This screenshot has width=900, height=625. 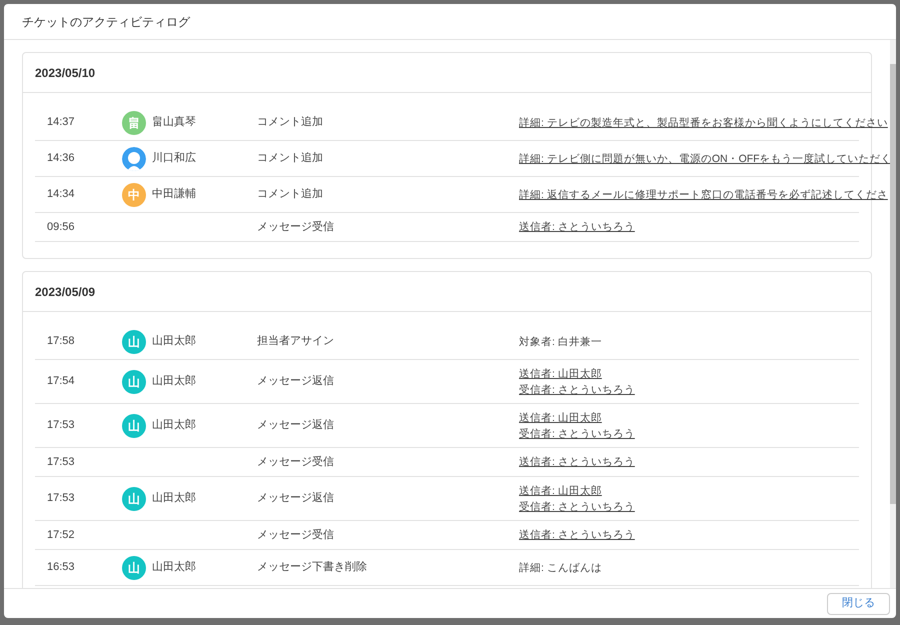 I want to click on entry-time: 14:34, so click(x=60, y=194).